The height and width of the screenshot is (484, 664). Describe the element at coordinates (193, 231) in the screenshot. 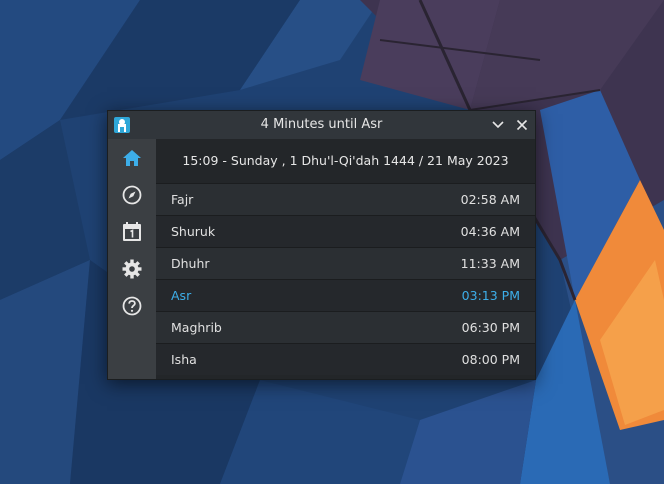

I see `prayer-name: Shuruk` at that location.